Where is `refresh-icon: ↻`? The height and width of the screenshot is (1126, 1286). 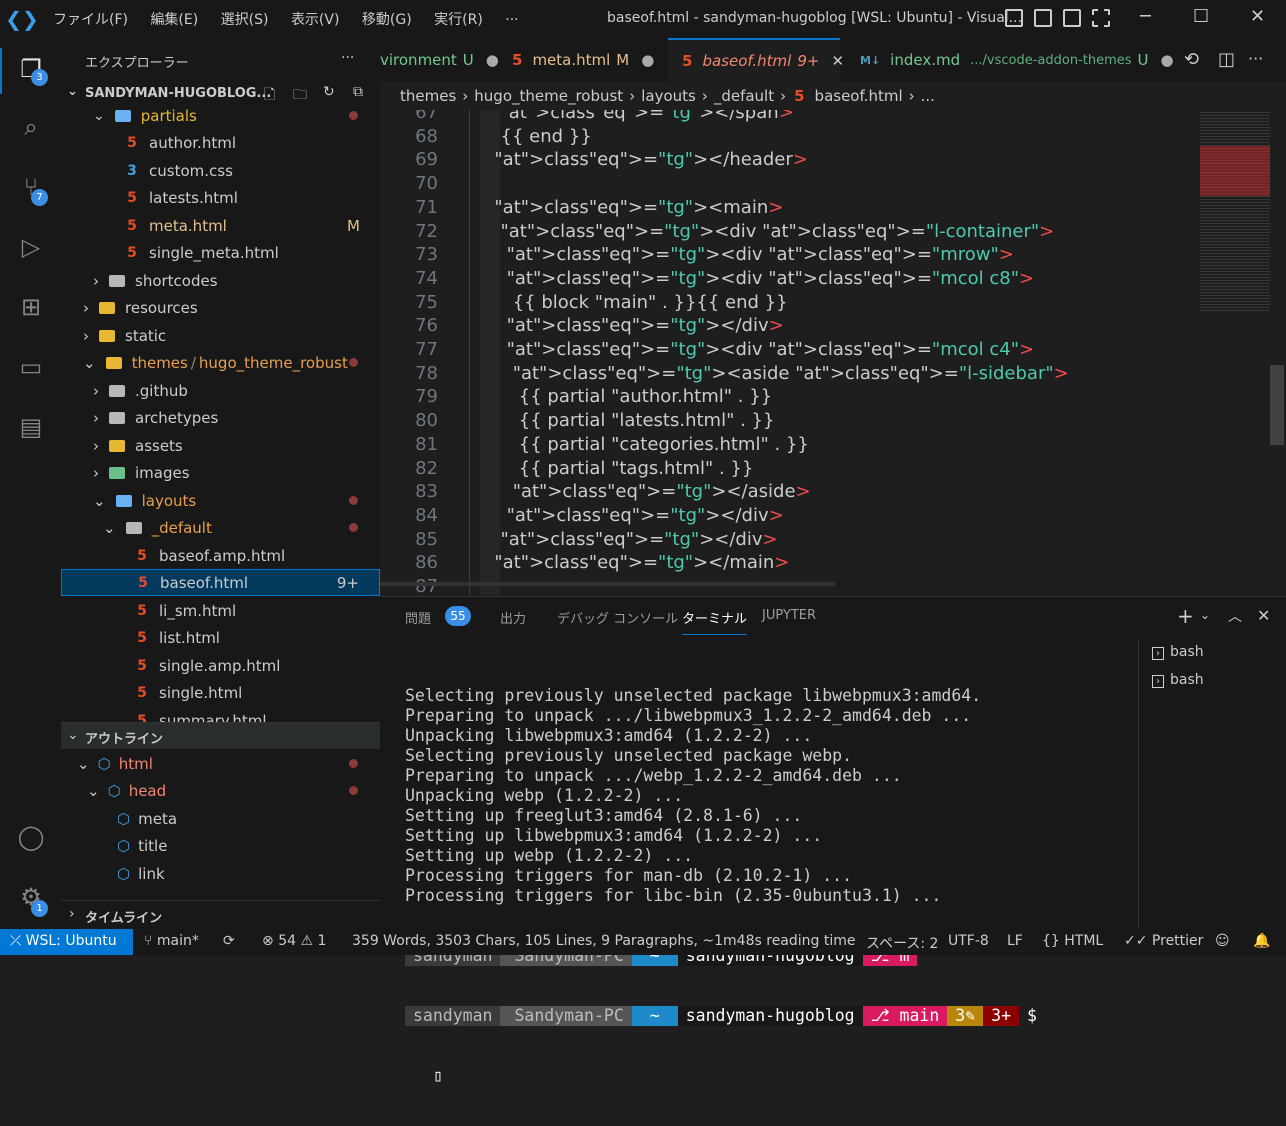 refresh-icon: ↻ is located at coordinates (329, 92).